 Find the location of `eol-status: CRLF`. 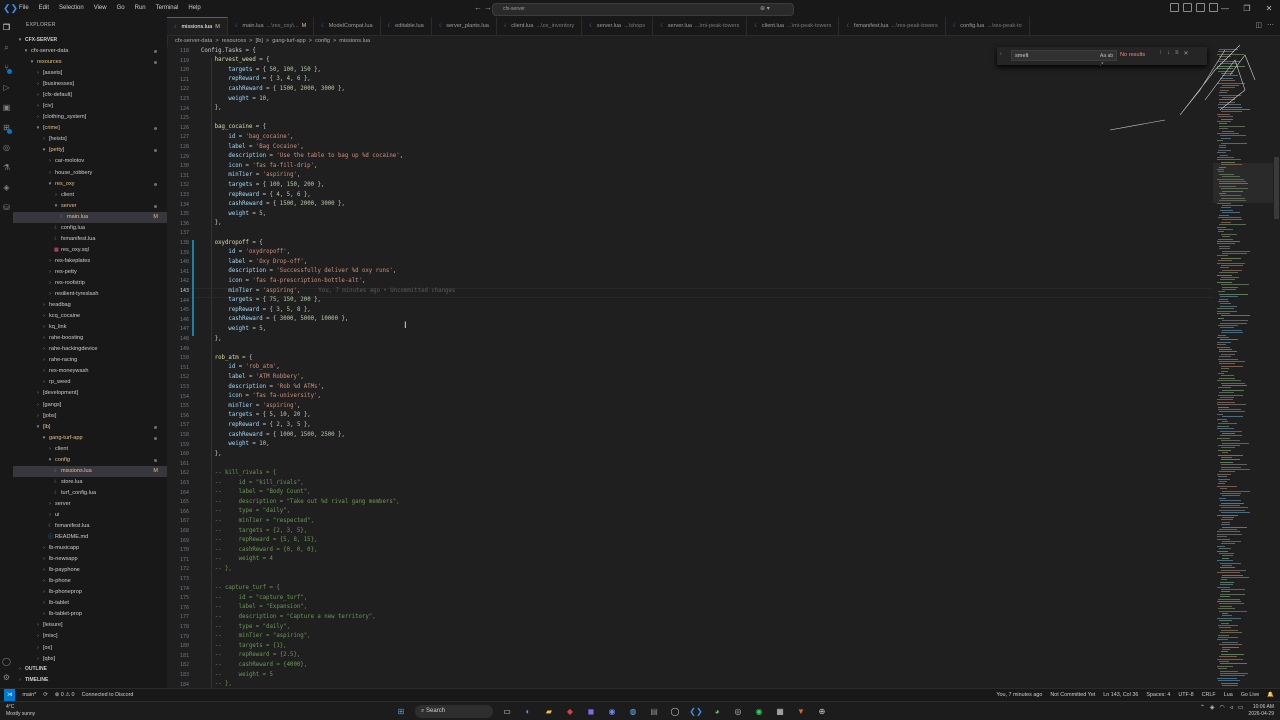

eol-status: CRLF is located at coordinates (1209, 695).